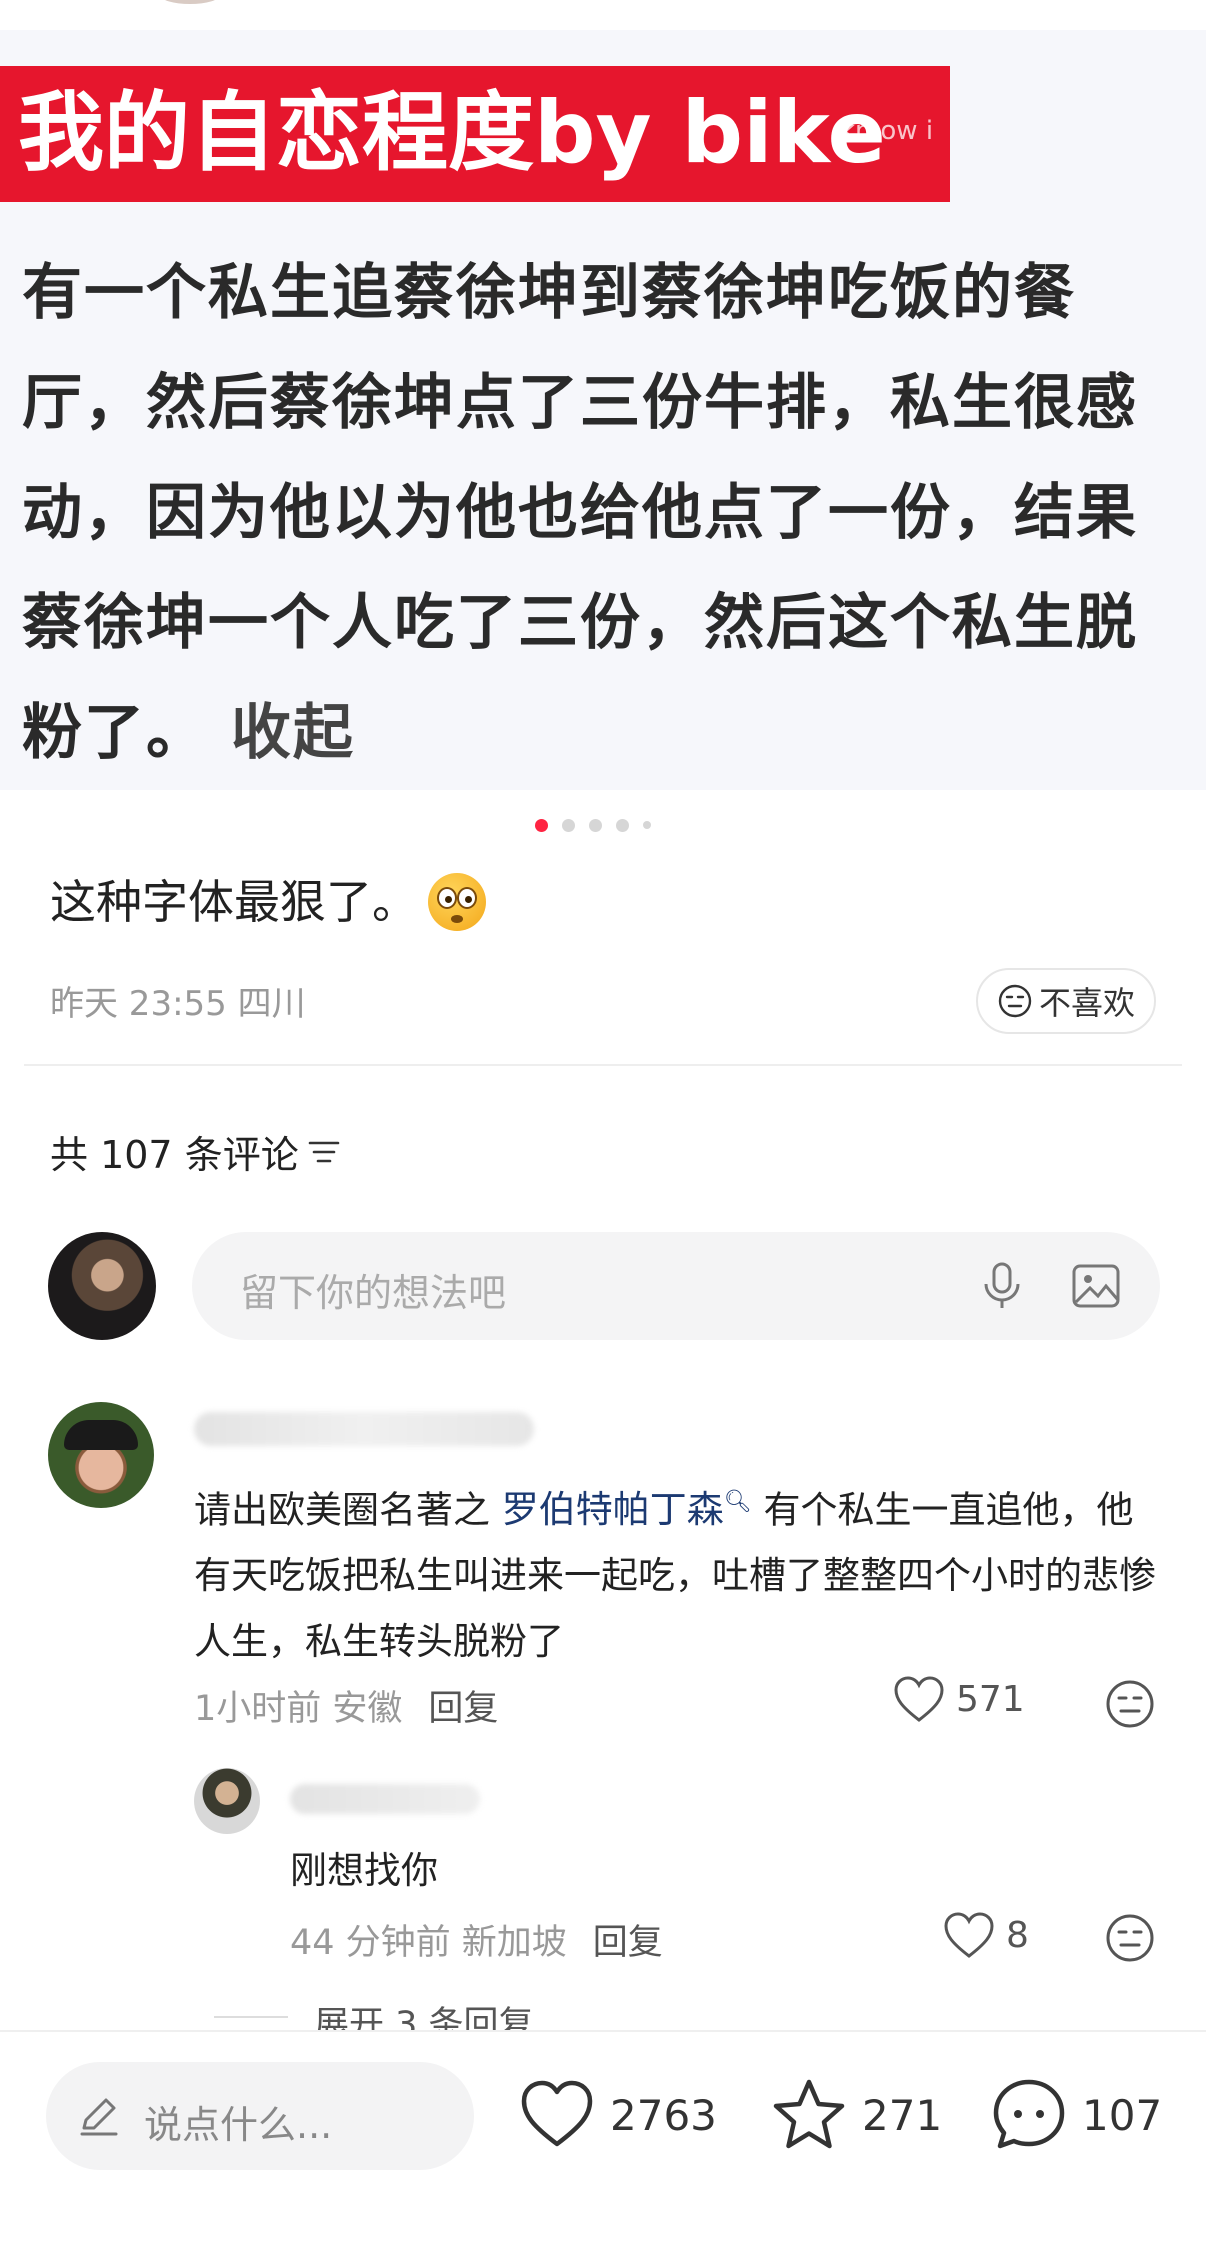  What do you see at coordinates (1017, 1935) in the screenshot?
I see `like-count: 8` at bounding box center [1017, 1935].